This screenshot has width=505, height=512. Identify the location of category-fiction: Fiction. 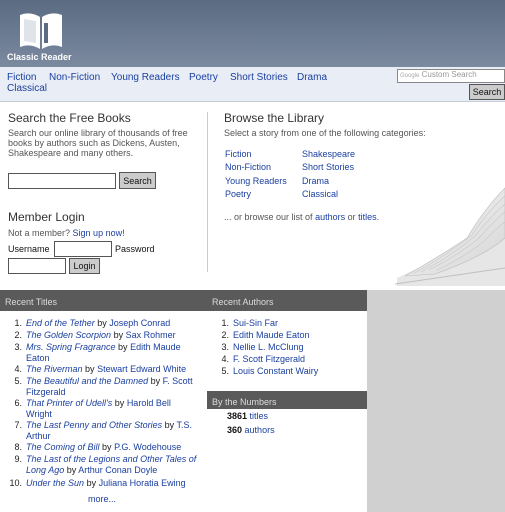
(238, 154).